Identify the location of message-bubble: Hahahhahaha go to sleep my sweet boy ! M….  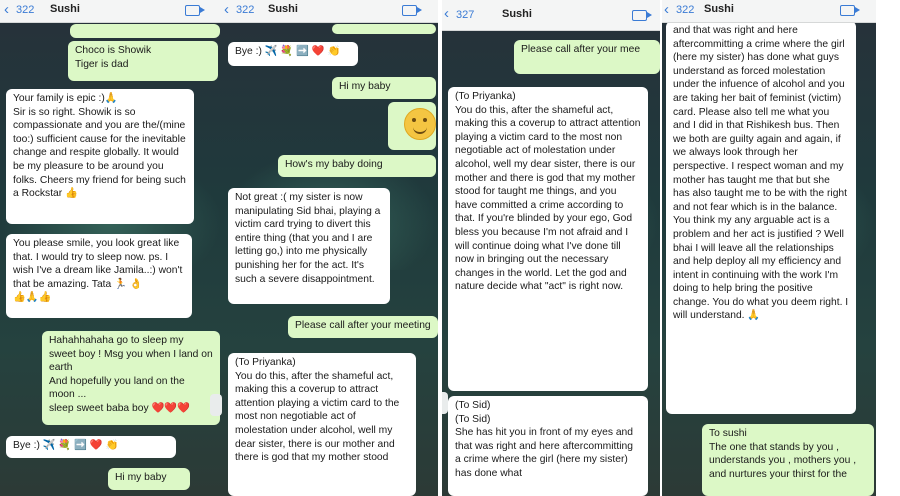
(131, 378).